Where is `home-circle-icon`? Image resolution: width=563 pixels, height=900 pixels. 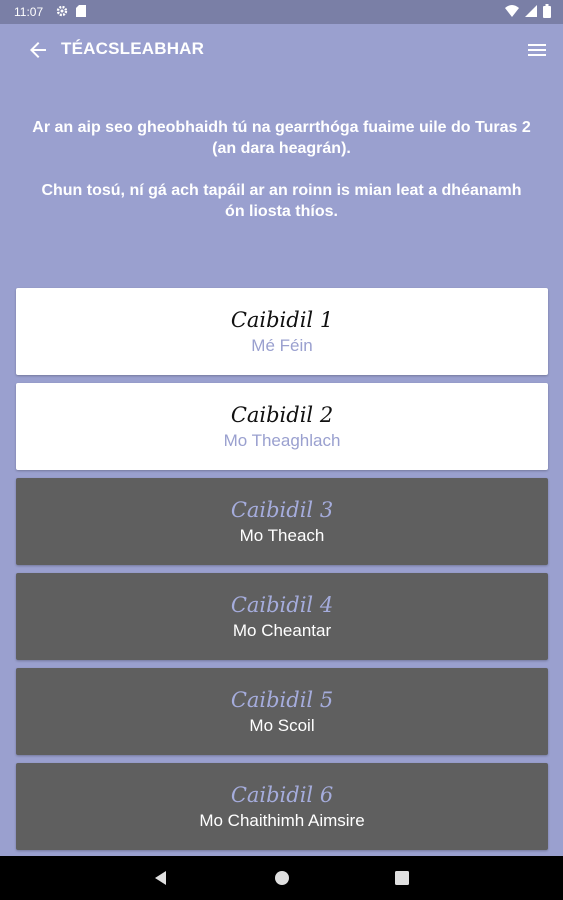 home-circle-icon is located at coordinates (282, 878).